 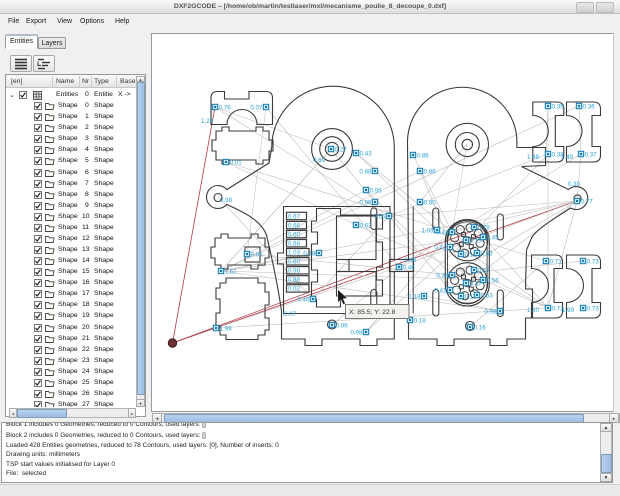 What do you see at coordinates (294, 216) in the screenshot?
I see `svg-text: 0.67` at bounding box center [294, 216].